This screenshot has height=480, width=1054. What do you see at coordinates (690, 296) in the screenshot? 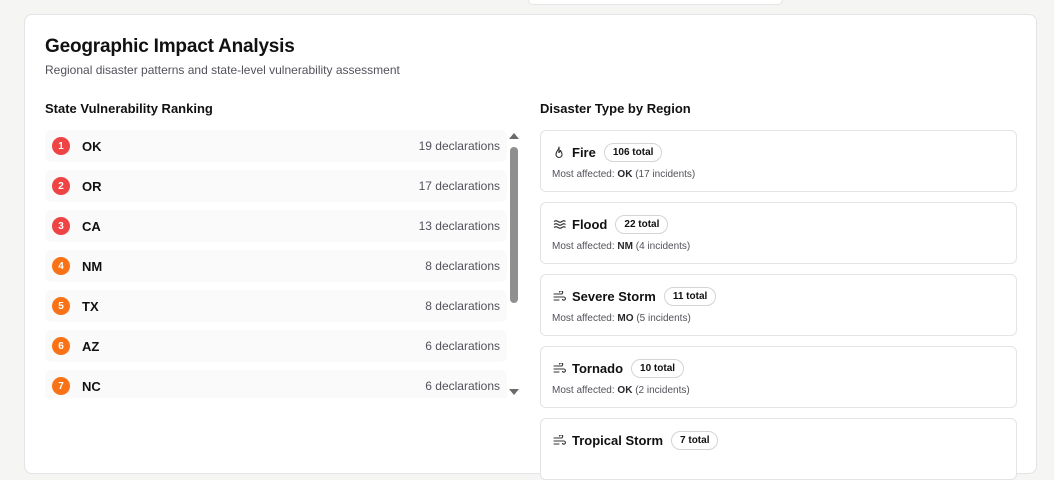
I see `total-pill: 11 total` at bounding box center [690, 296].